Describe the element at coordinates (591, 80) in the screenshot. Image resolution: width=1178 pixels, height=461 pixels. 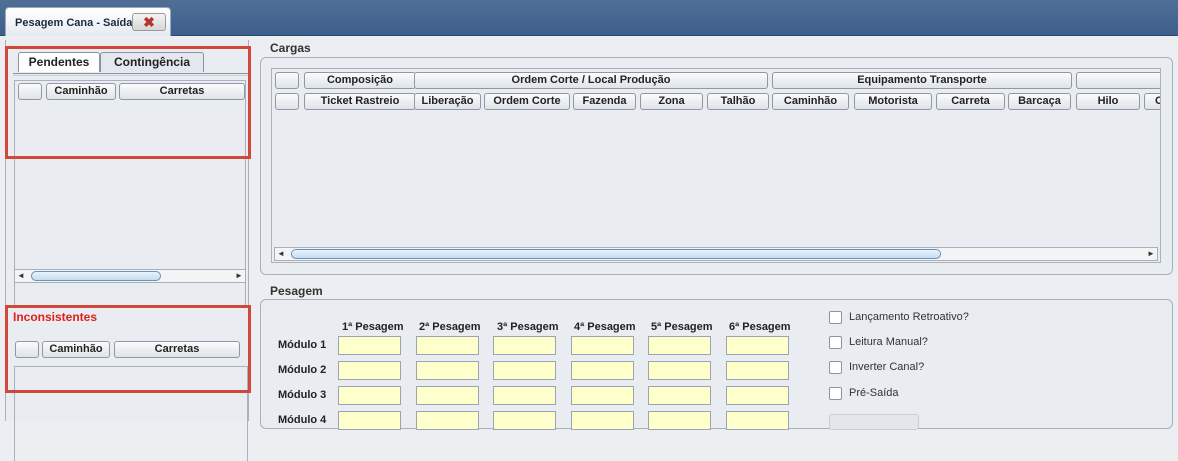
I see `cargas-group-ordem-corte: Ordem Corte / Local Produção` at that location.